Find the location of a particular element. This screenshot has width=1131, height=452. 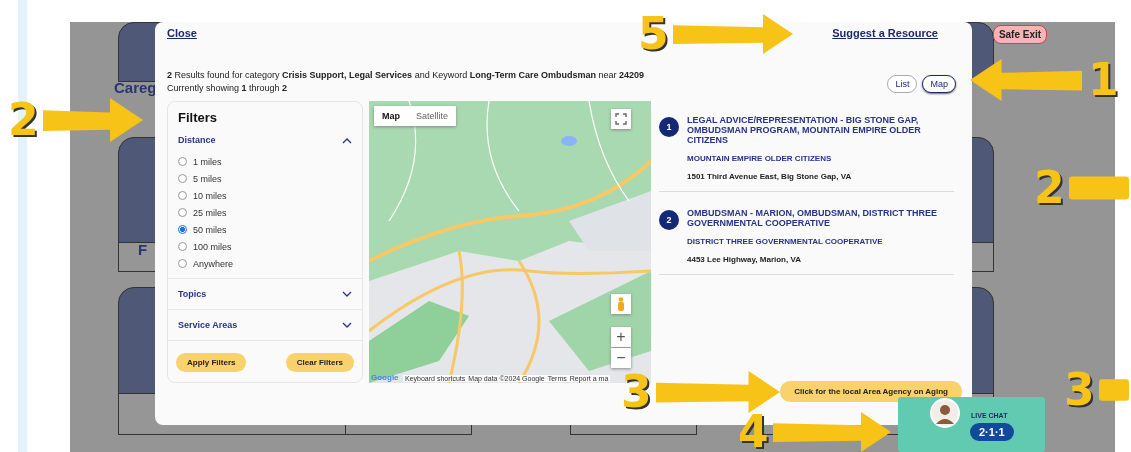

map-type-tab: Satellite is located at coordinates (432, 116).